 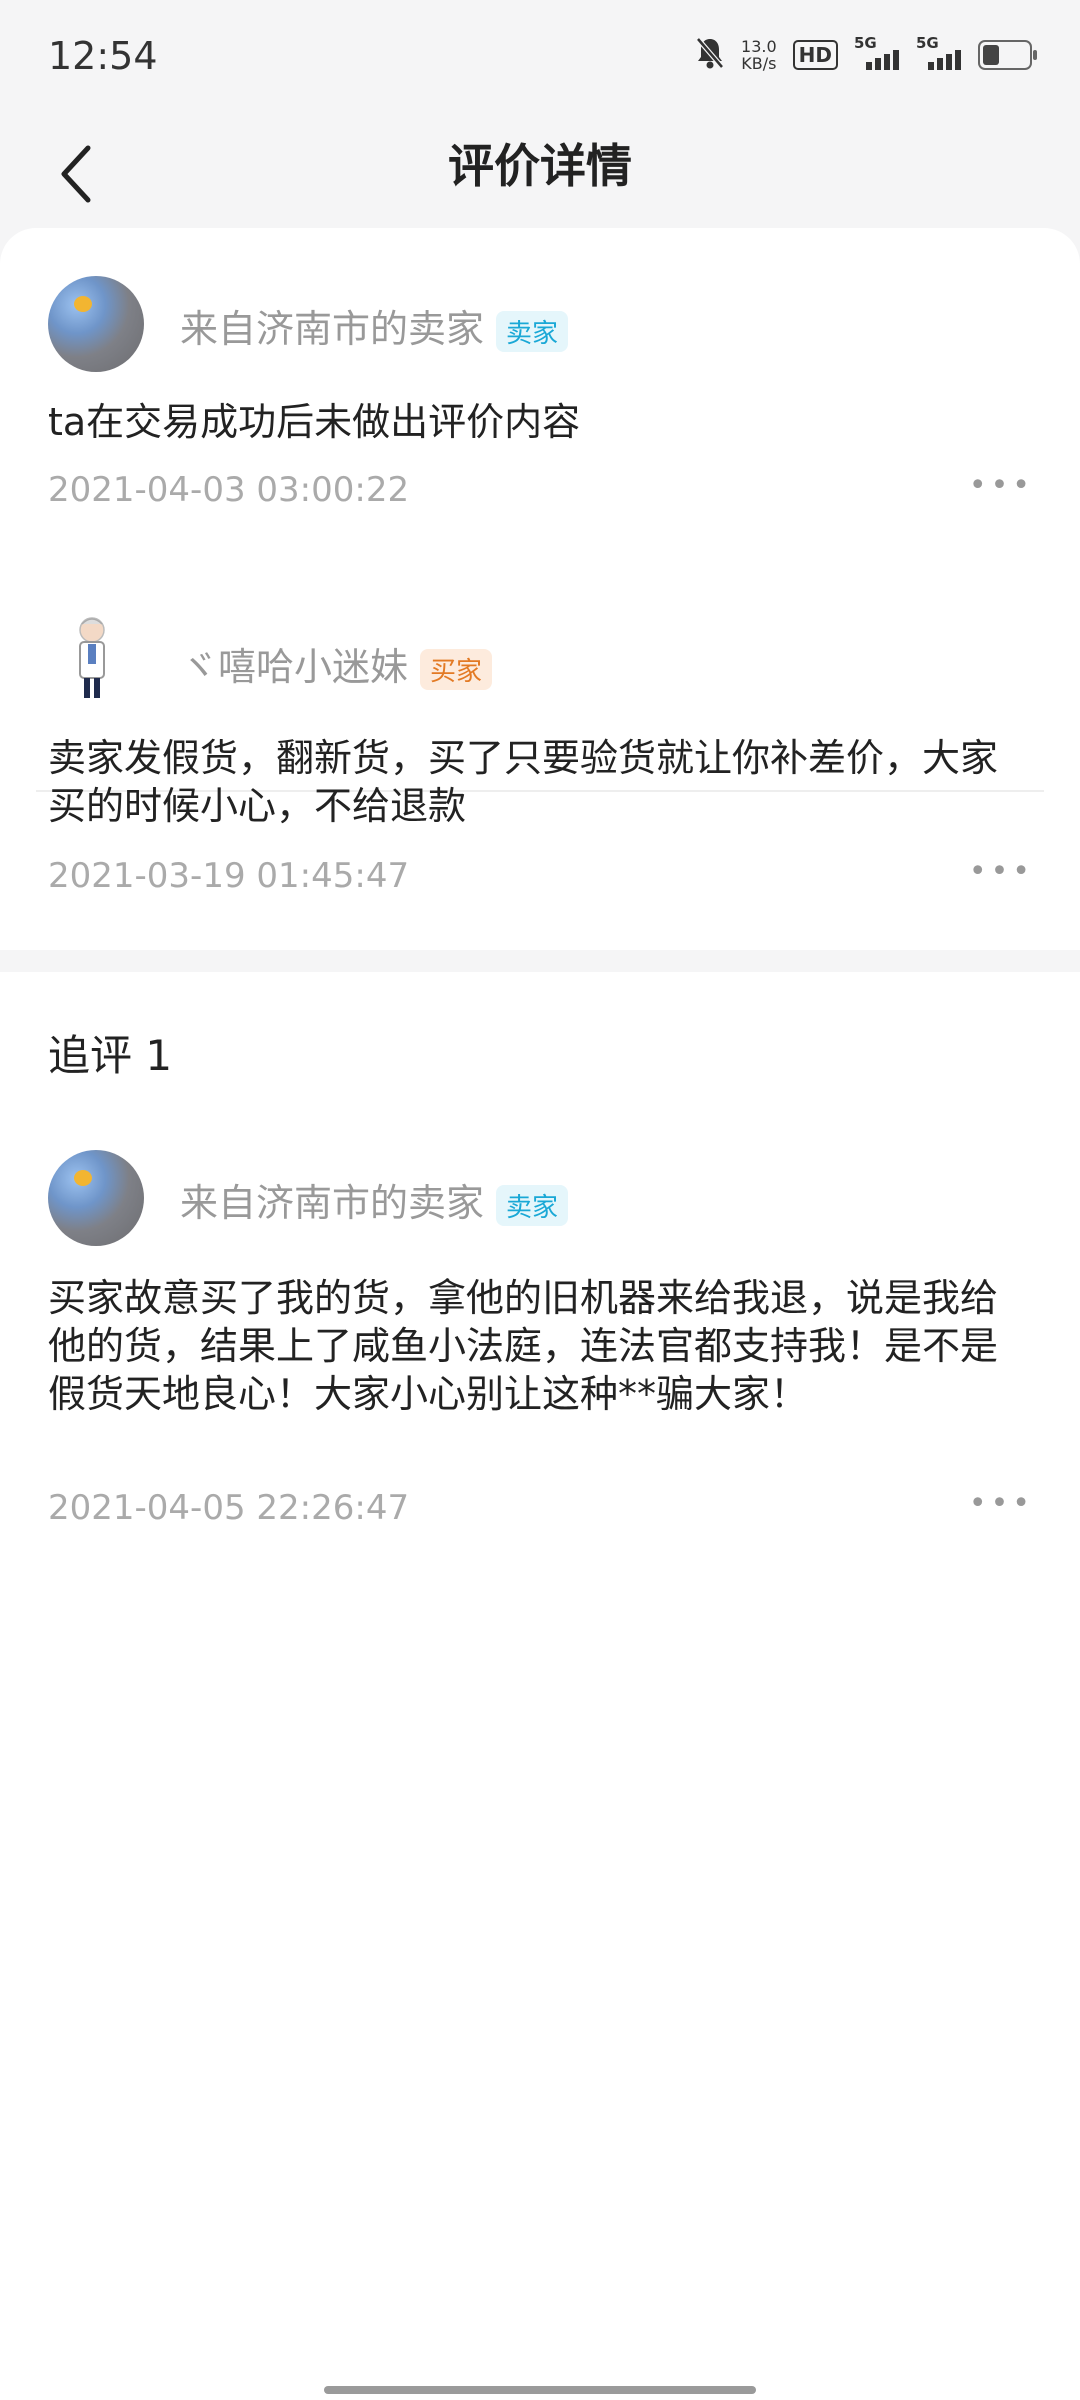 What do you see at coordinates (229, 1508) in the screenshot?
I see `review-date: 2021-04-05 22:26:47` at bounding box center [229, 1508].